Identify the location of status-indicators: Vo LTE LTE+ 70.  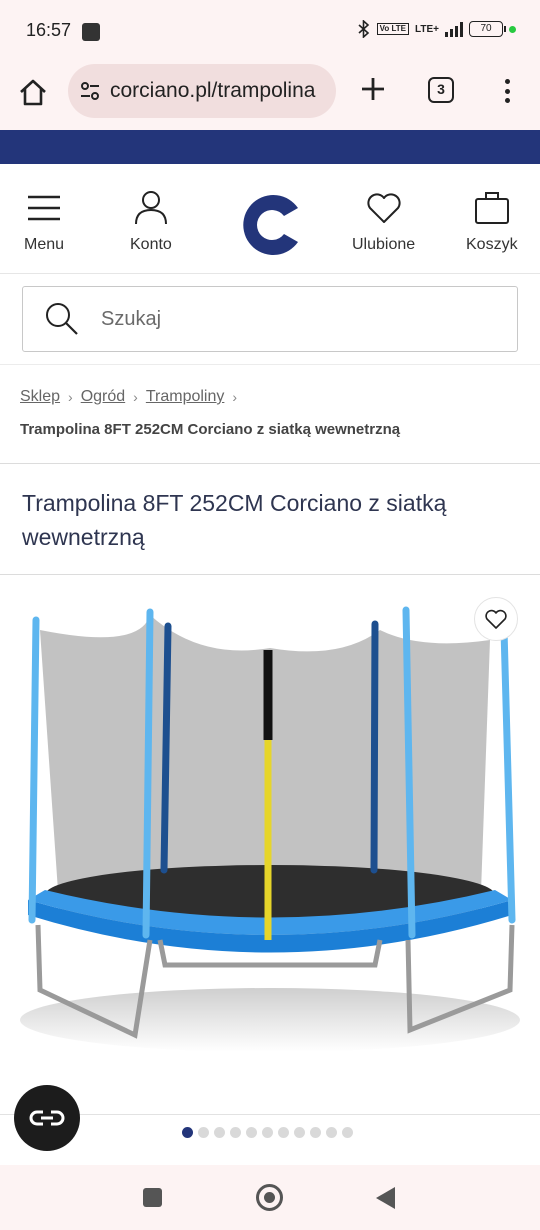
(436, 29).